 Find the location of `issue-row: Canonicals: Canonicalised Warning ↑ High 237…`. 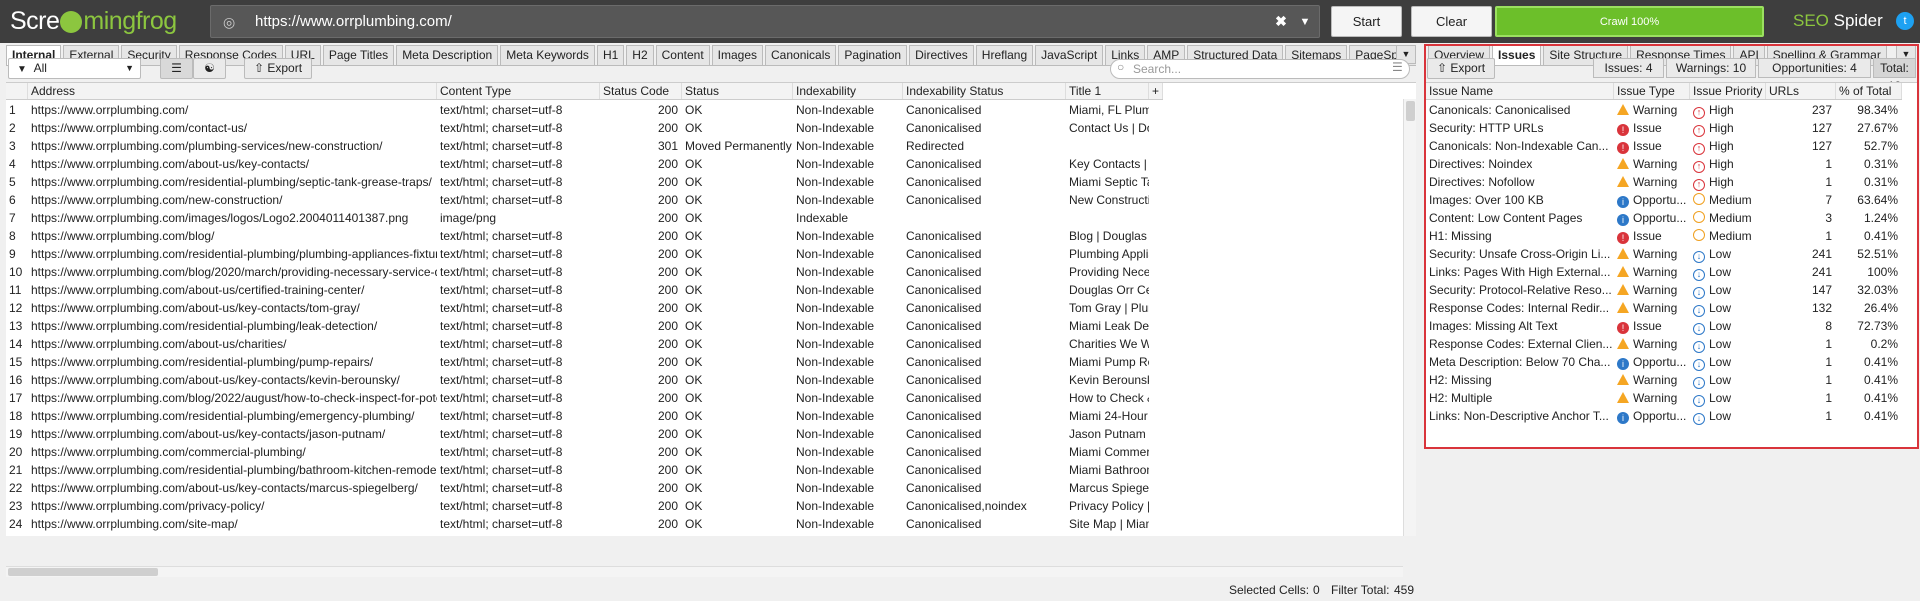

issue-row: Canonicals: Canonicalised Warning ↑ High 237… is located at coordinates (1664, 110).